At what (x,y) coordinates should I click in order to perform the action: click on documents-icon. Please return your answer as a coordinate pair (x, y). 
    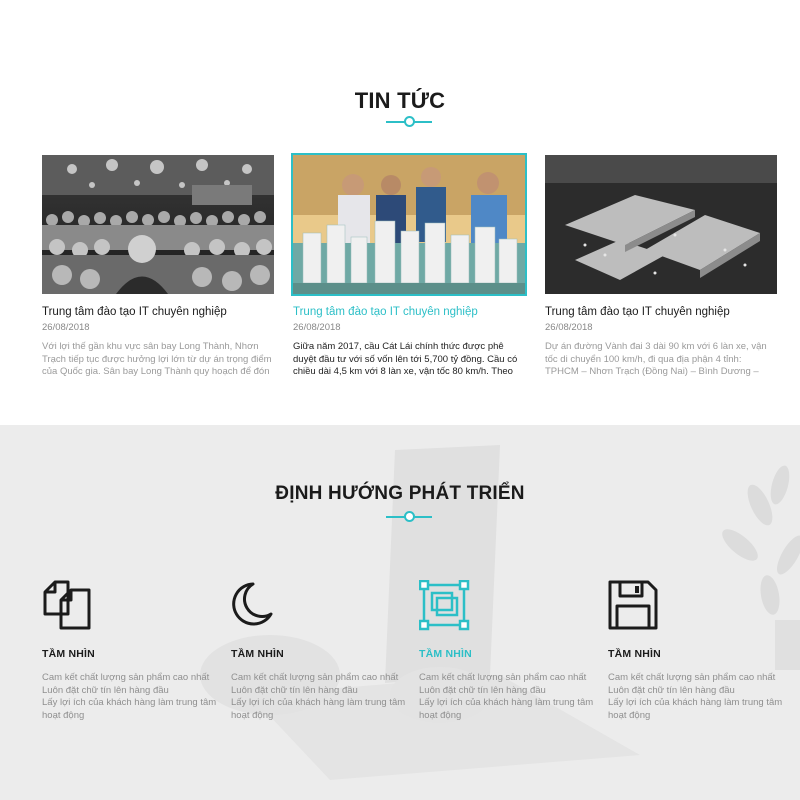
    Looking at the image, I should click on (68, 606).